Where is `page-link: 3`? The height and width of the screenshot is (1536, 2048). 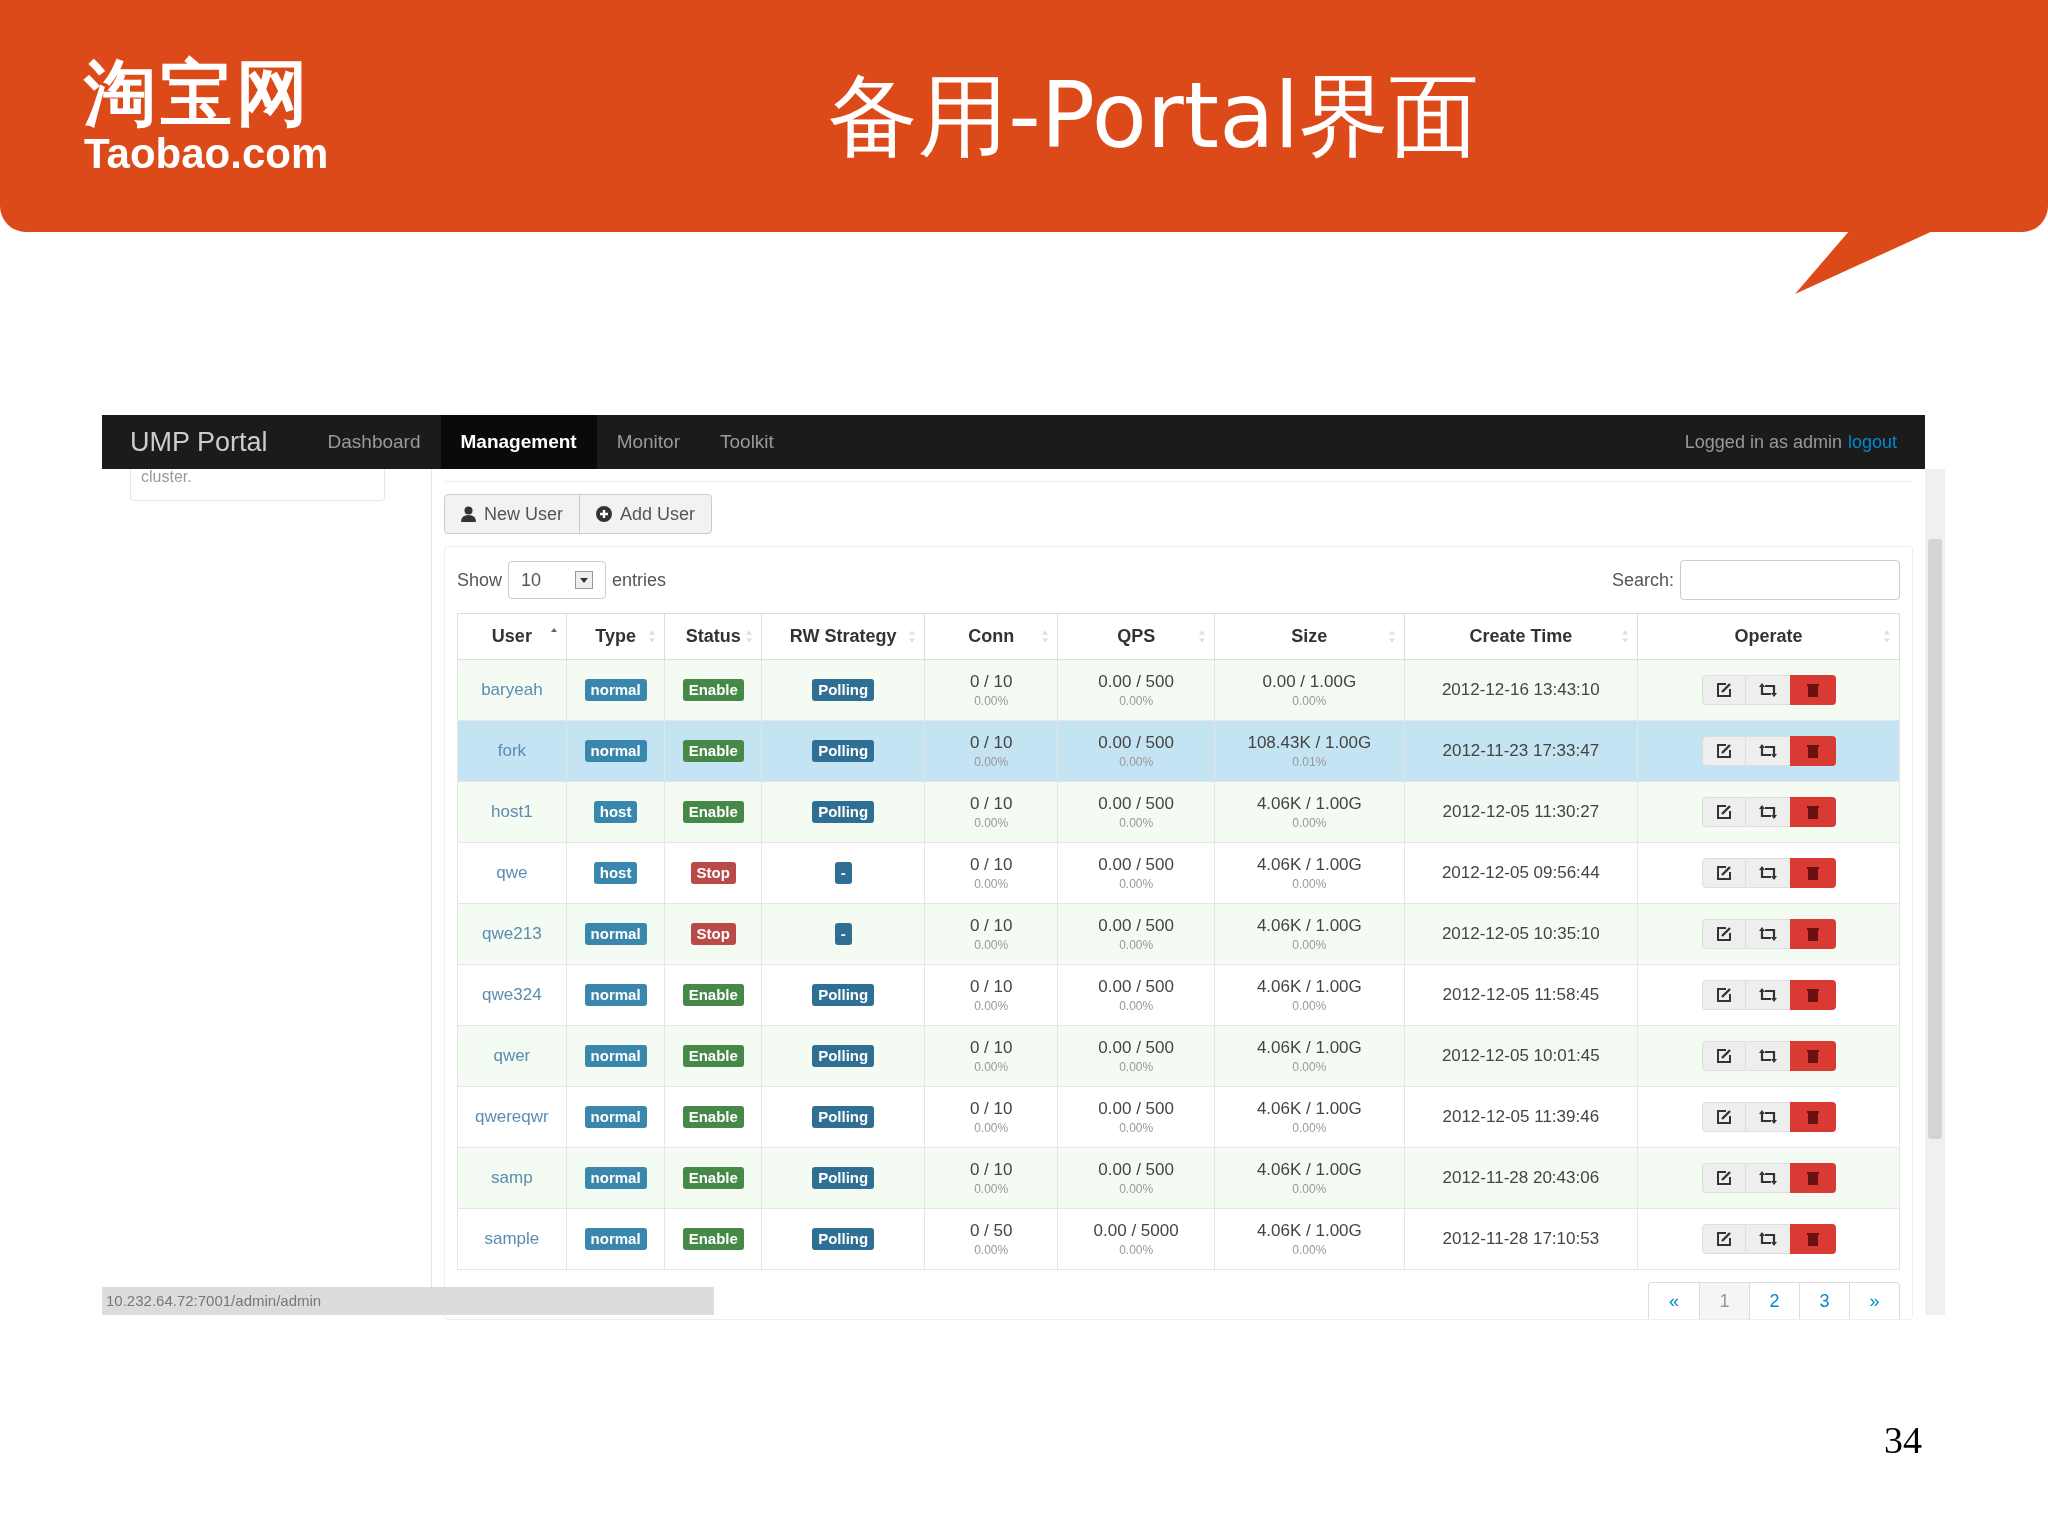
page-link: 3 is located at coordinates (1824, 1301).